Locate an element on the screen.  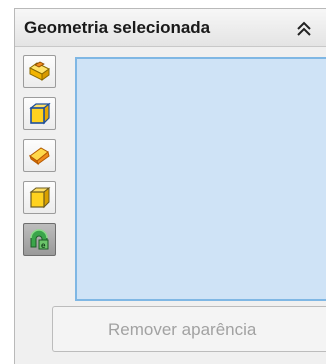
panel-header: Geometria selecionada is located at coordinates (170, 28).